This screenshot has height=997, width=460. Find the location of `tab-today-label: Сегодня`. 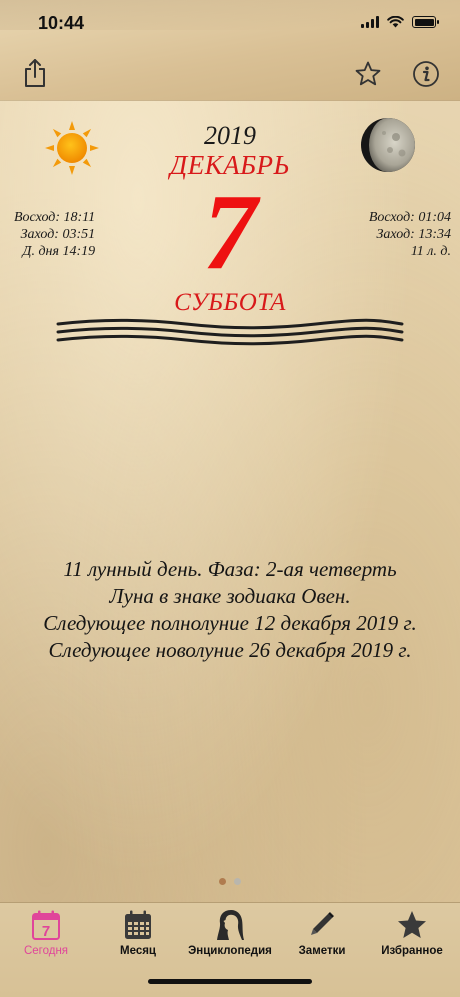

tab-today-label: Сегодня is located at coordinates (46, 951).